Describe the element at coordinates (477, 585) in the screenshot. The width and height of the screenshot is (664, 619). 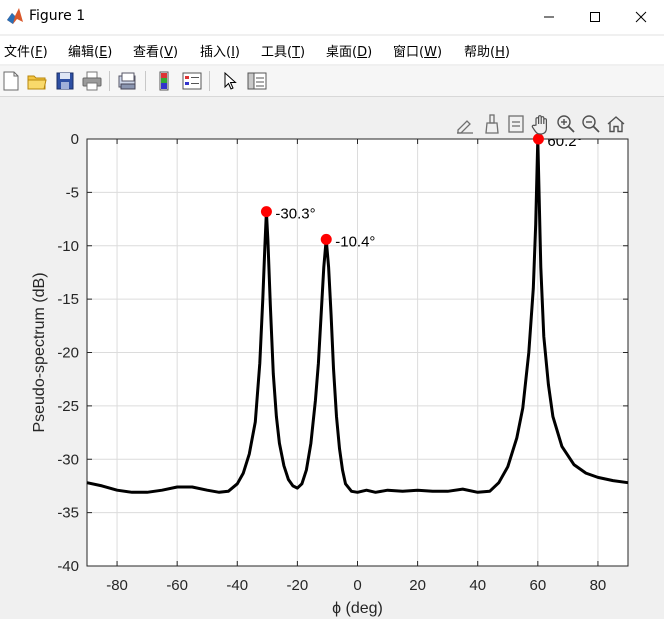
I see `x-tick-label: 40` at that location.